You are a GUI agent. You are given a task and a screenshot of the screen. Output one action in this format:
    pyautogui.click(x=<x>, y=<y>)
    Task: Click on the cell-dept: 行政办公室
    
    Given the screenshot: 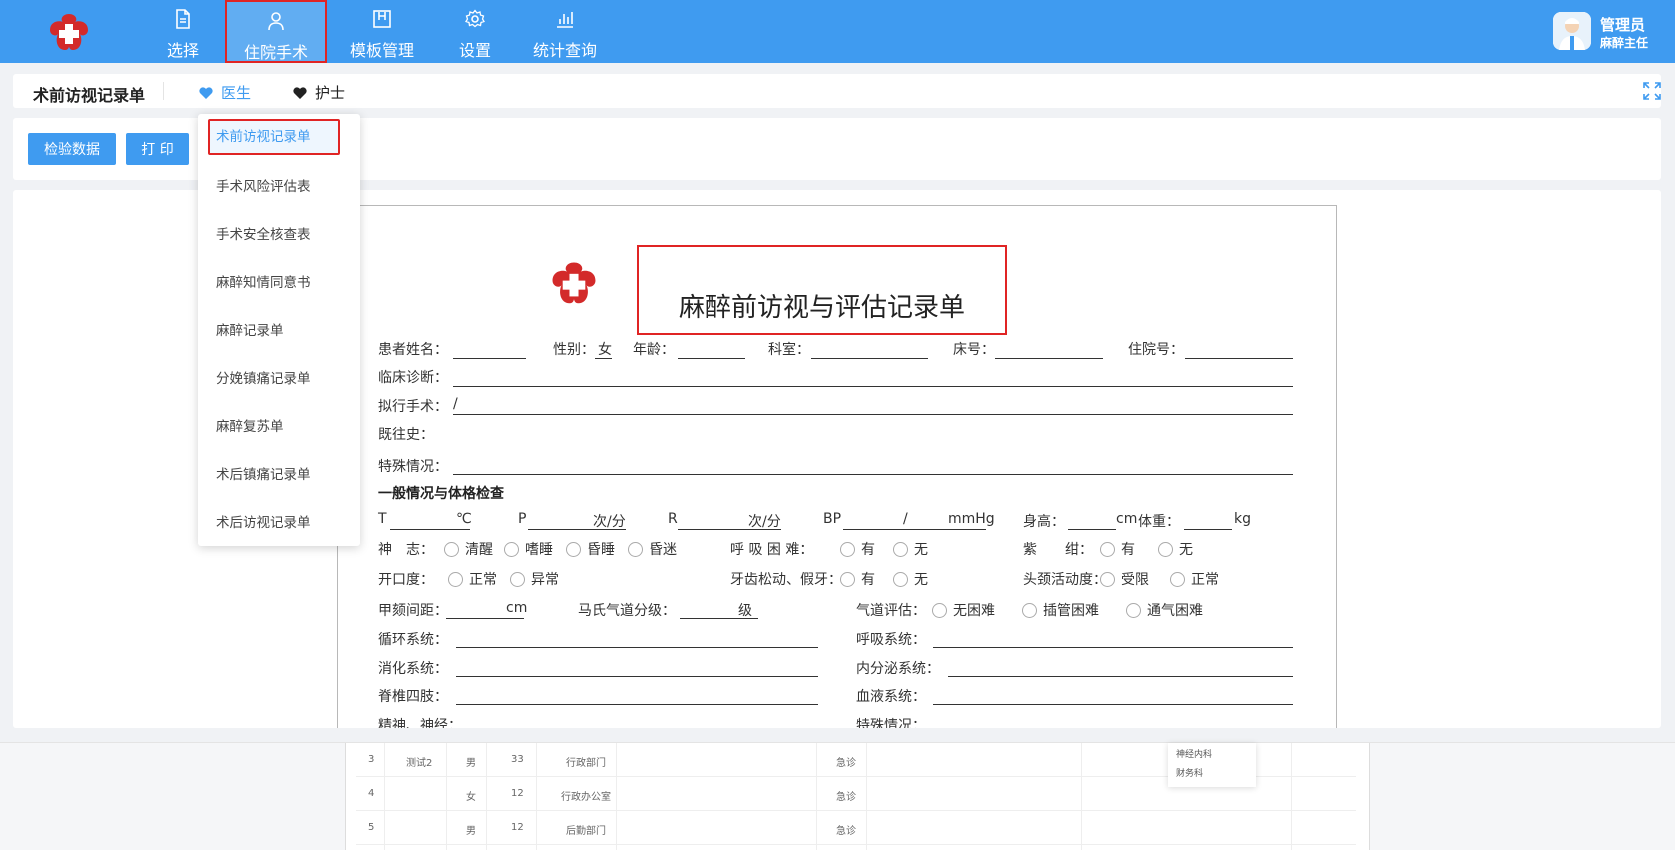 What is the action you would take?
    pyautogui.click(x=586, y=797)
    